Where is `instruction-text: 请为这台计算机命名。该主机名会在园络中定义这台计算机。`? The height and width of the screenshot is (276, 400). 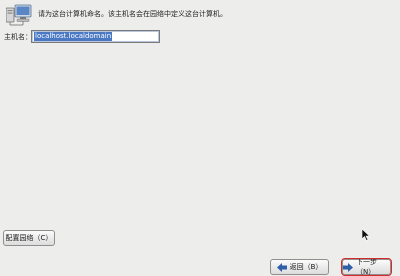 instruction-text: 请为这台计算机命名。该主机名会在园络中定义这台计算机。 is located at coordinates (132, 14).